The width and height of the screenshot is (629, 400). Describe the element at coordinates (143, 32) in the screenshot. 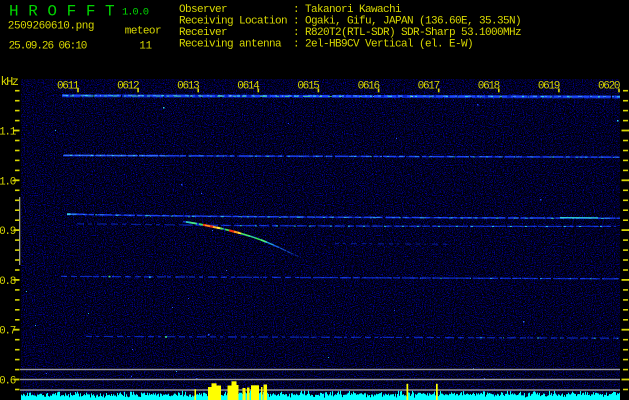

I see `svg-text: meteor` at that location.